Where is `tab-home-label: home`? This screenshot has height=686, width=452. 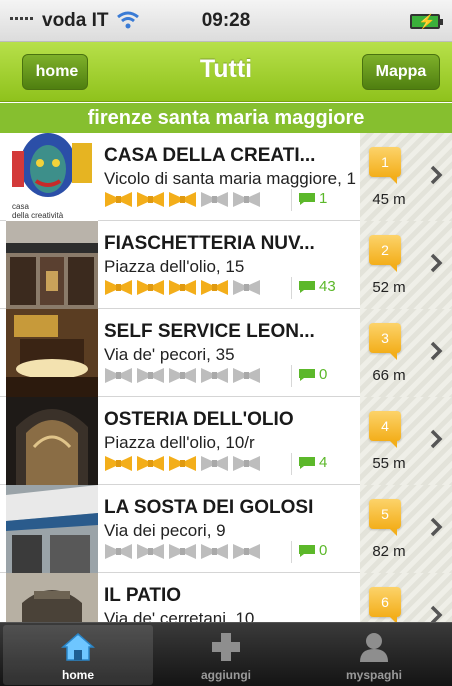
tab-home-label: home is located at coordinates (77, 675).